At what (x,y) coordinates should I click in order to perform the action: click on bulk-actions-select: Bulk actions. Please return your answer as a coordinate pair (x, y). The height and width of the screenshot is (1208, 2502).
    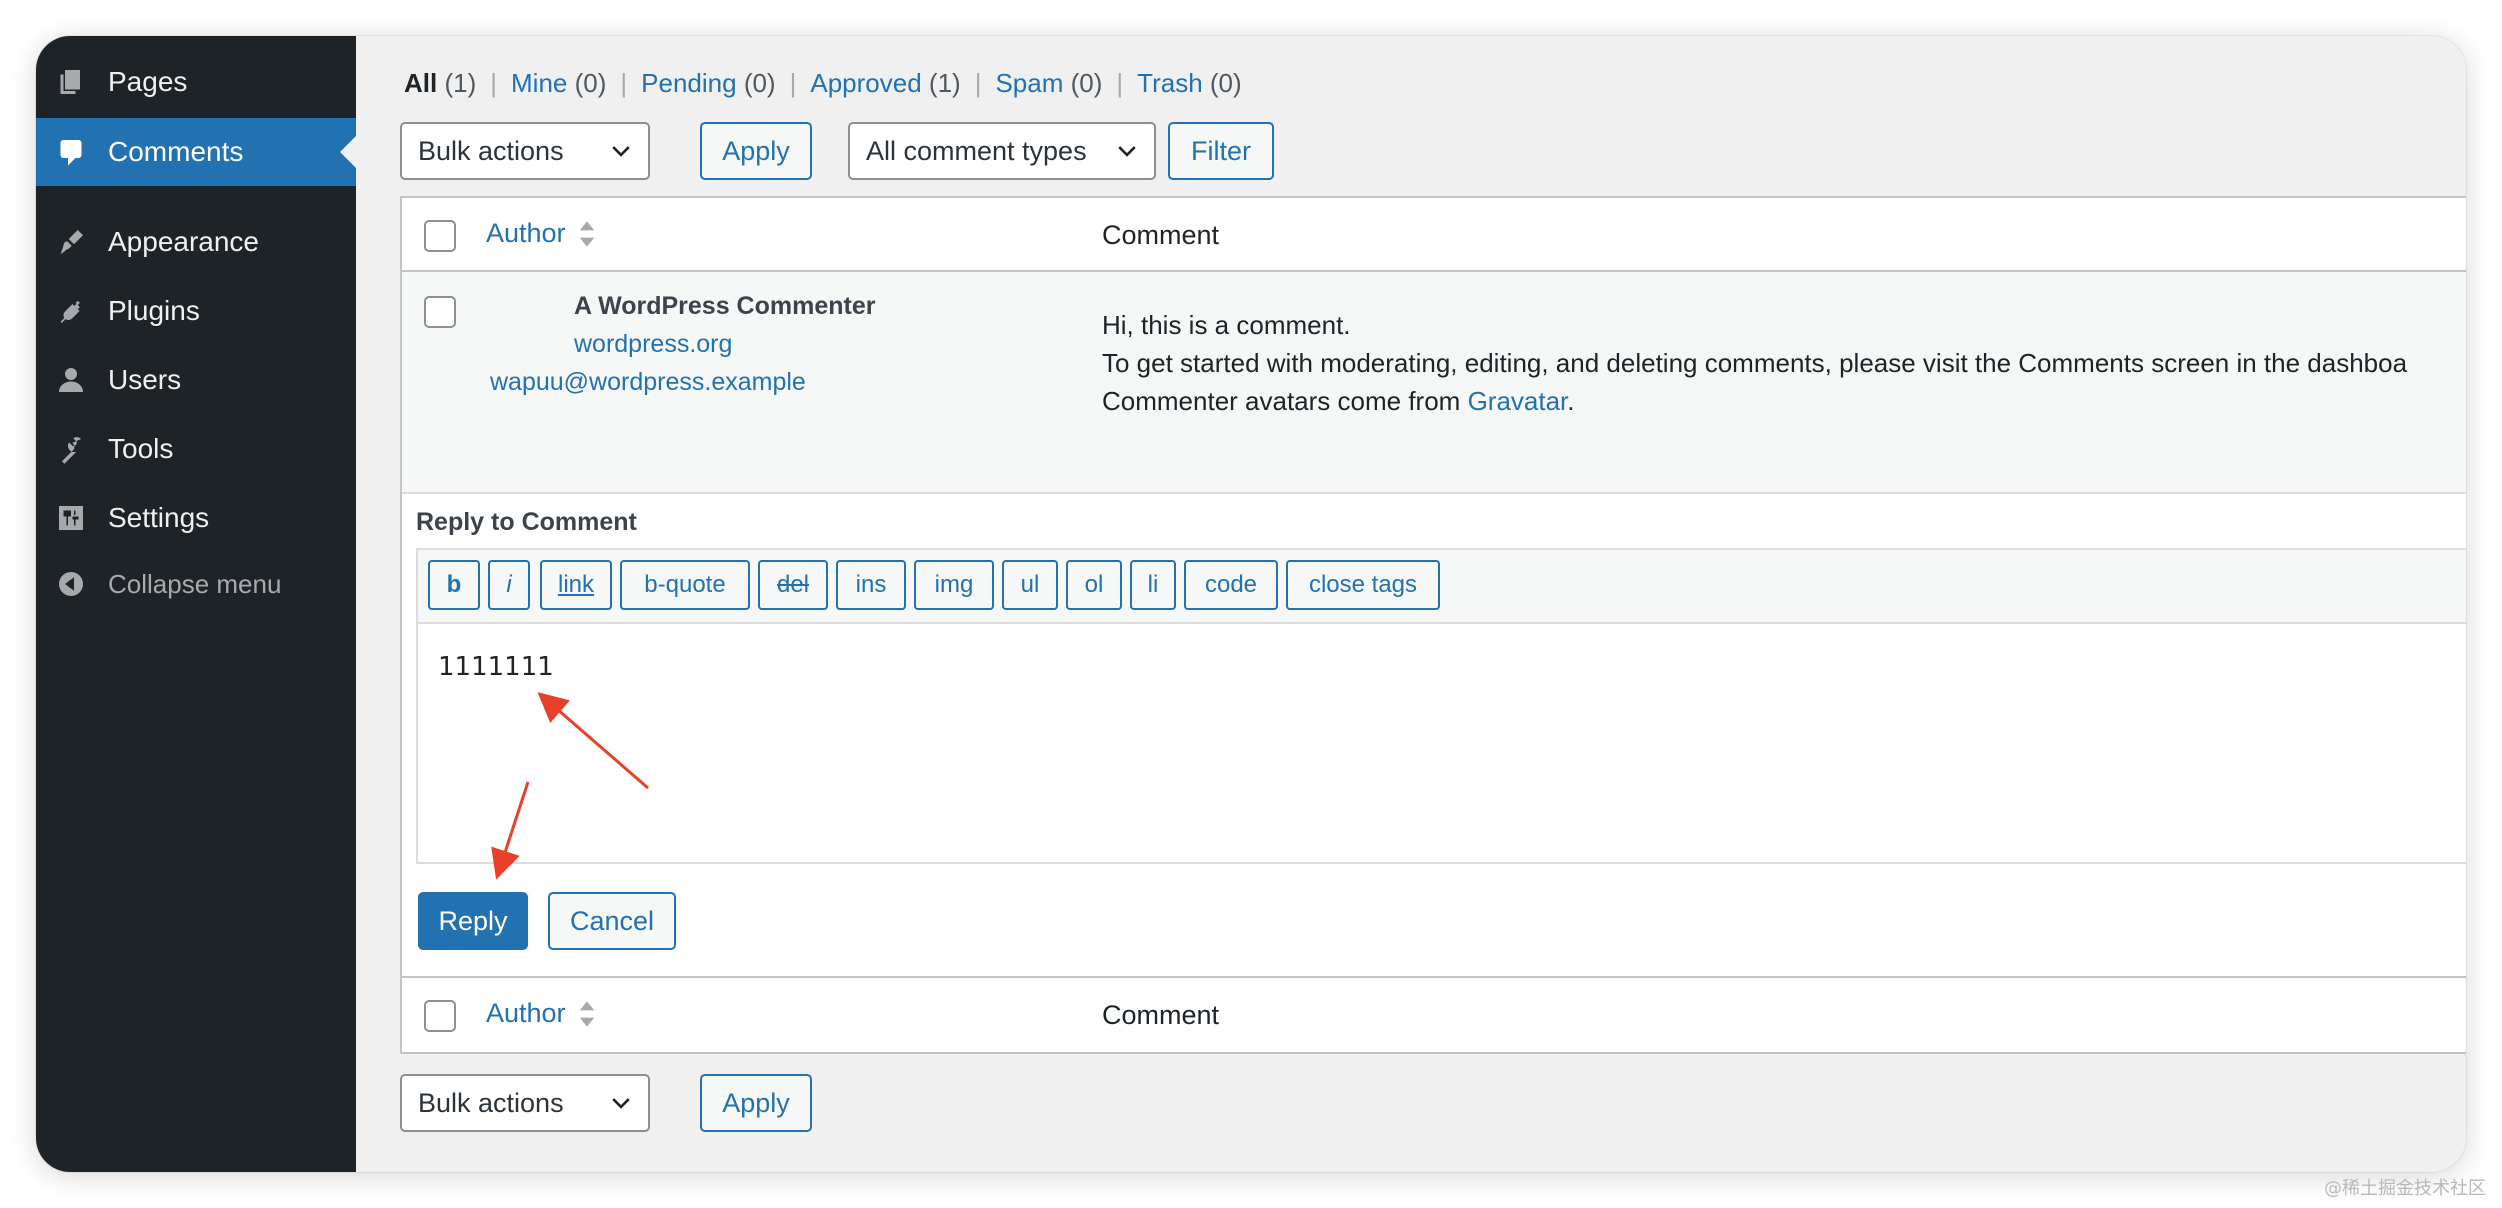
    Looking at the image, I should click on (525, 151).